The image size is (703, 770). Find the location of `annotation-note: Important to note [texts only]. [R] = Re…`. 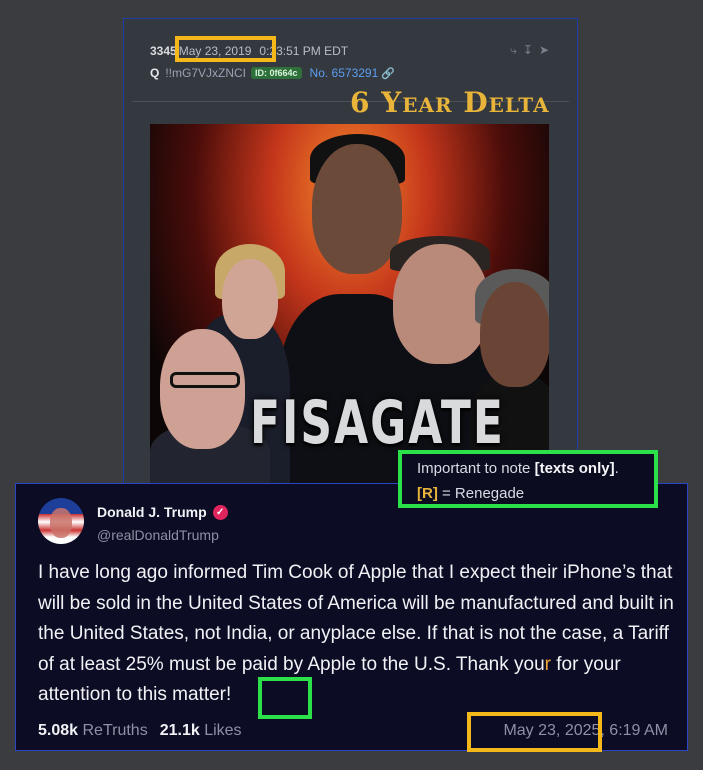

annotation-note: Important to note [texts only]. [R] = Re… is located at coordinates (528, 479).